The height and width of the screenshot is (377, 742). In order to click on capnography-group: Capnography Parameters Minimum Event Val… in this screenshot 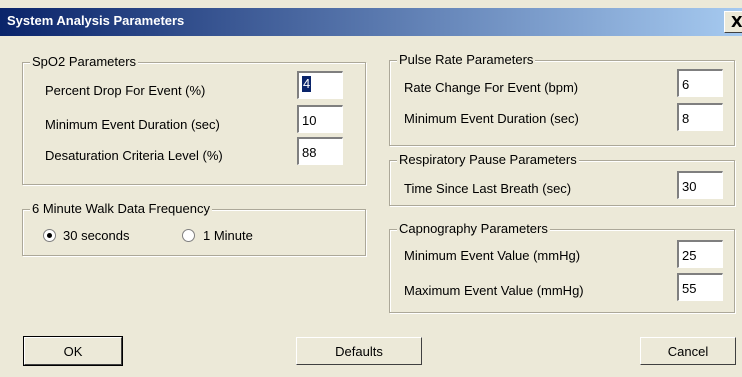, I will do `click(562, 267)`.